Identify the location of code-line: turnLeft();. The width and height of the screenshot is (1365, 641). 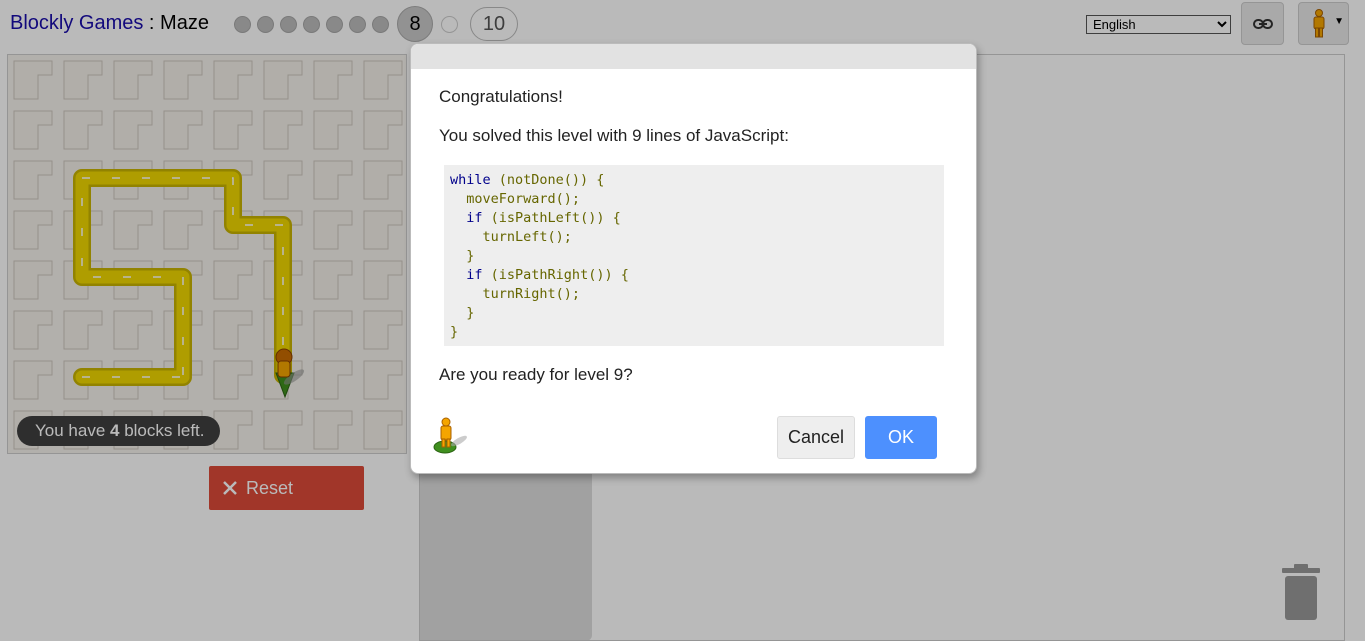
(511, 237).